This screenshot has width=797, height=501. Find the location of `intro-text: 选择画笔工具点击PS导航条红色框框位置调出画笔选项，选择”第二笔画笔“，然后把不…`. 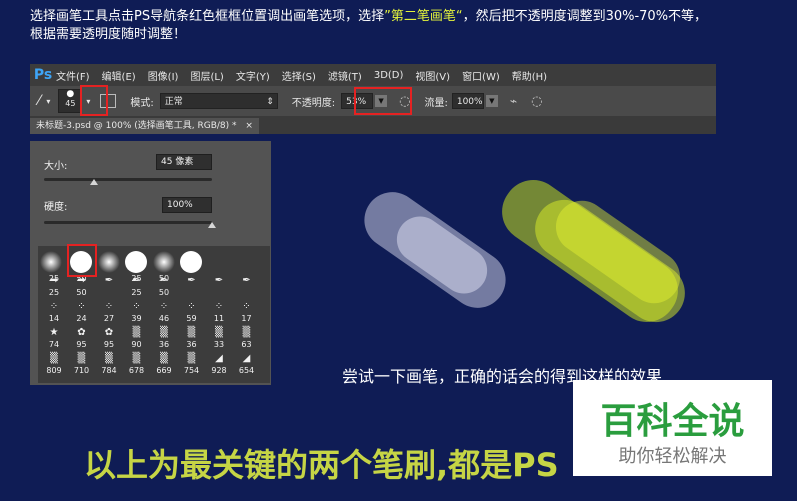

intro-text: 选择画笔工具点击PS导航条红色框框位置调出画笔选项，选择”第二笔画笔“，然后把不… is located at coordinates (410, 26).